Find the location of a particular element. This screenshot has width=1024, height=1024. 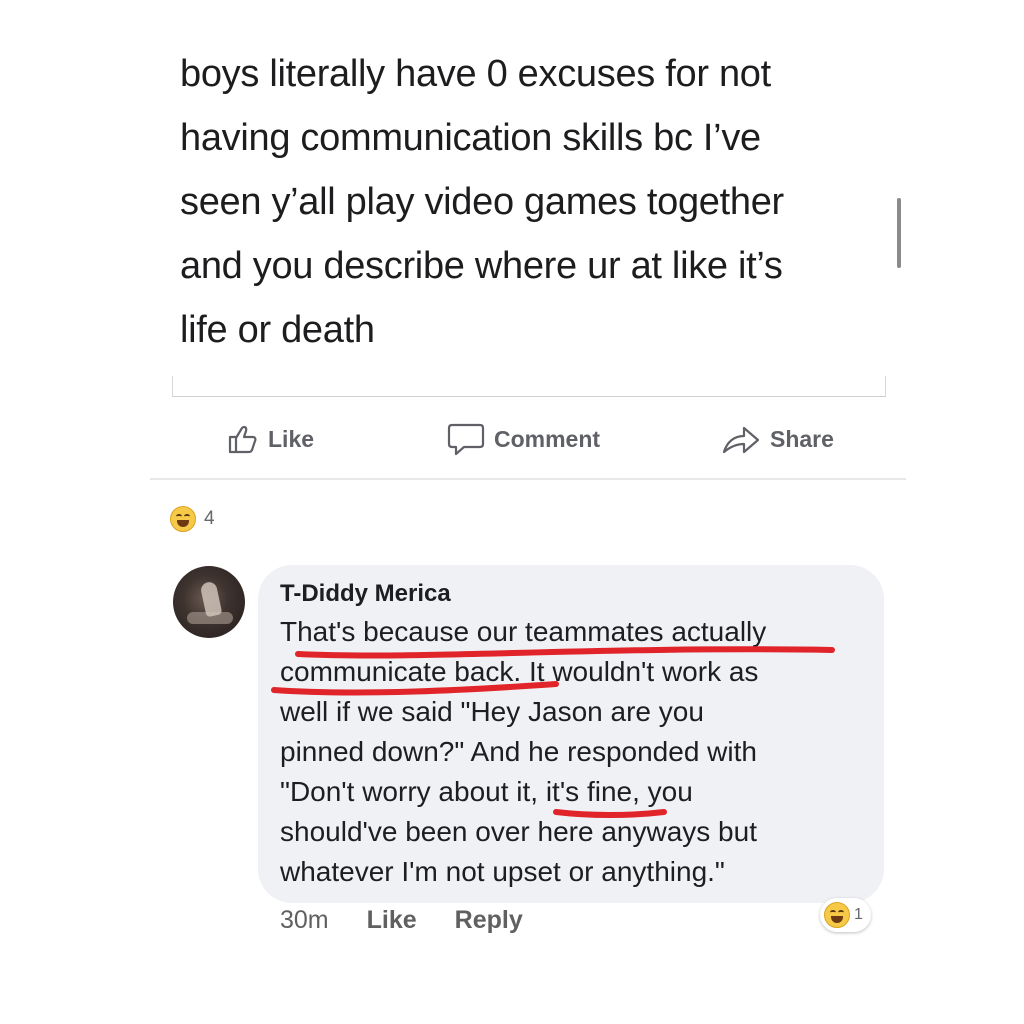

like-button: Like is located at coordinates (270, 439).